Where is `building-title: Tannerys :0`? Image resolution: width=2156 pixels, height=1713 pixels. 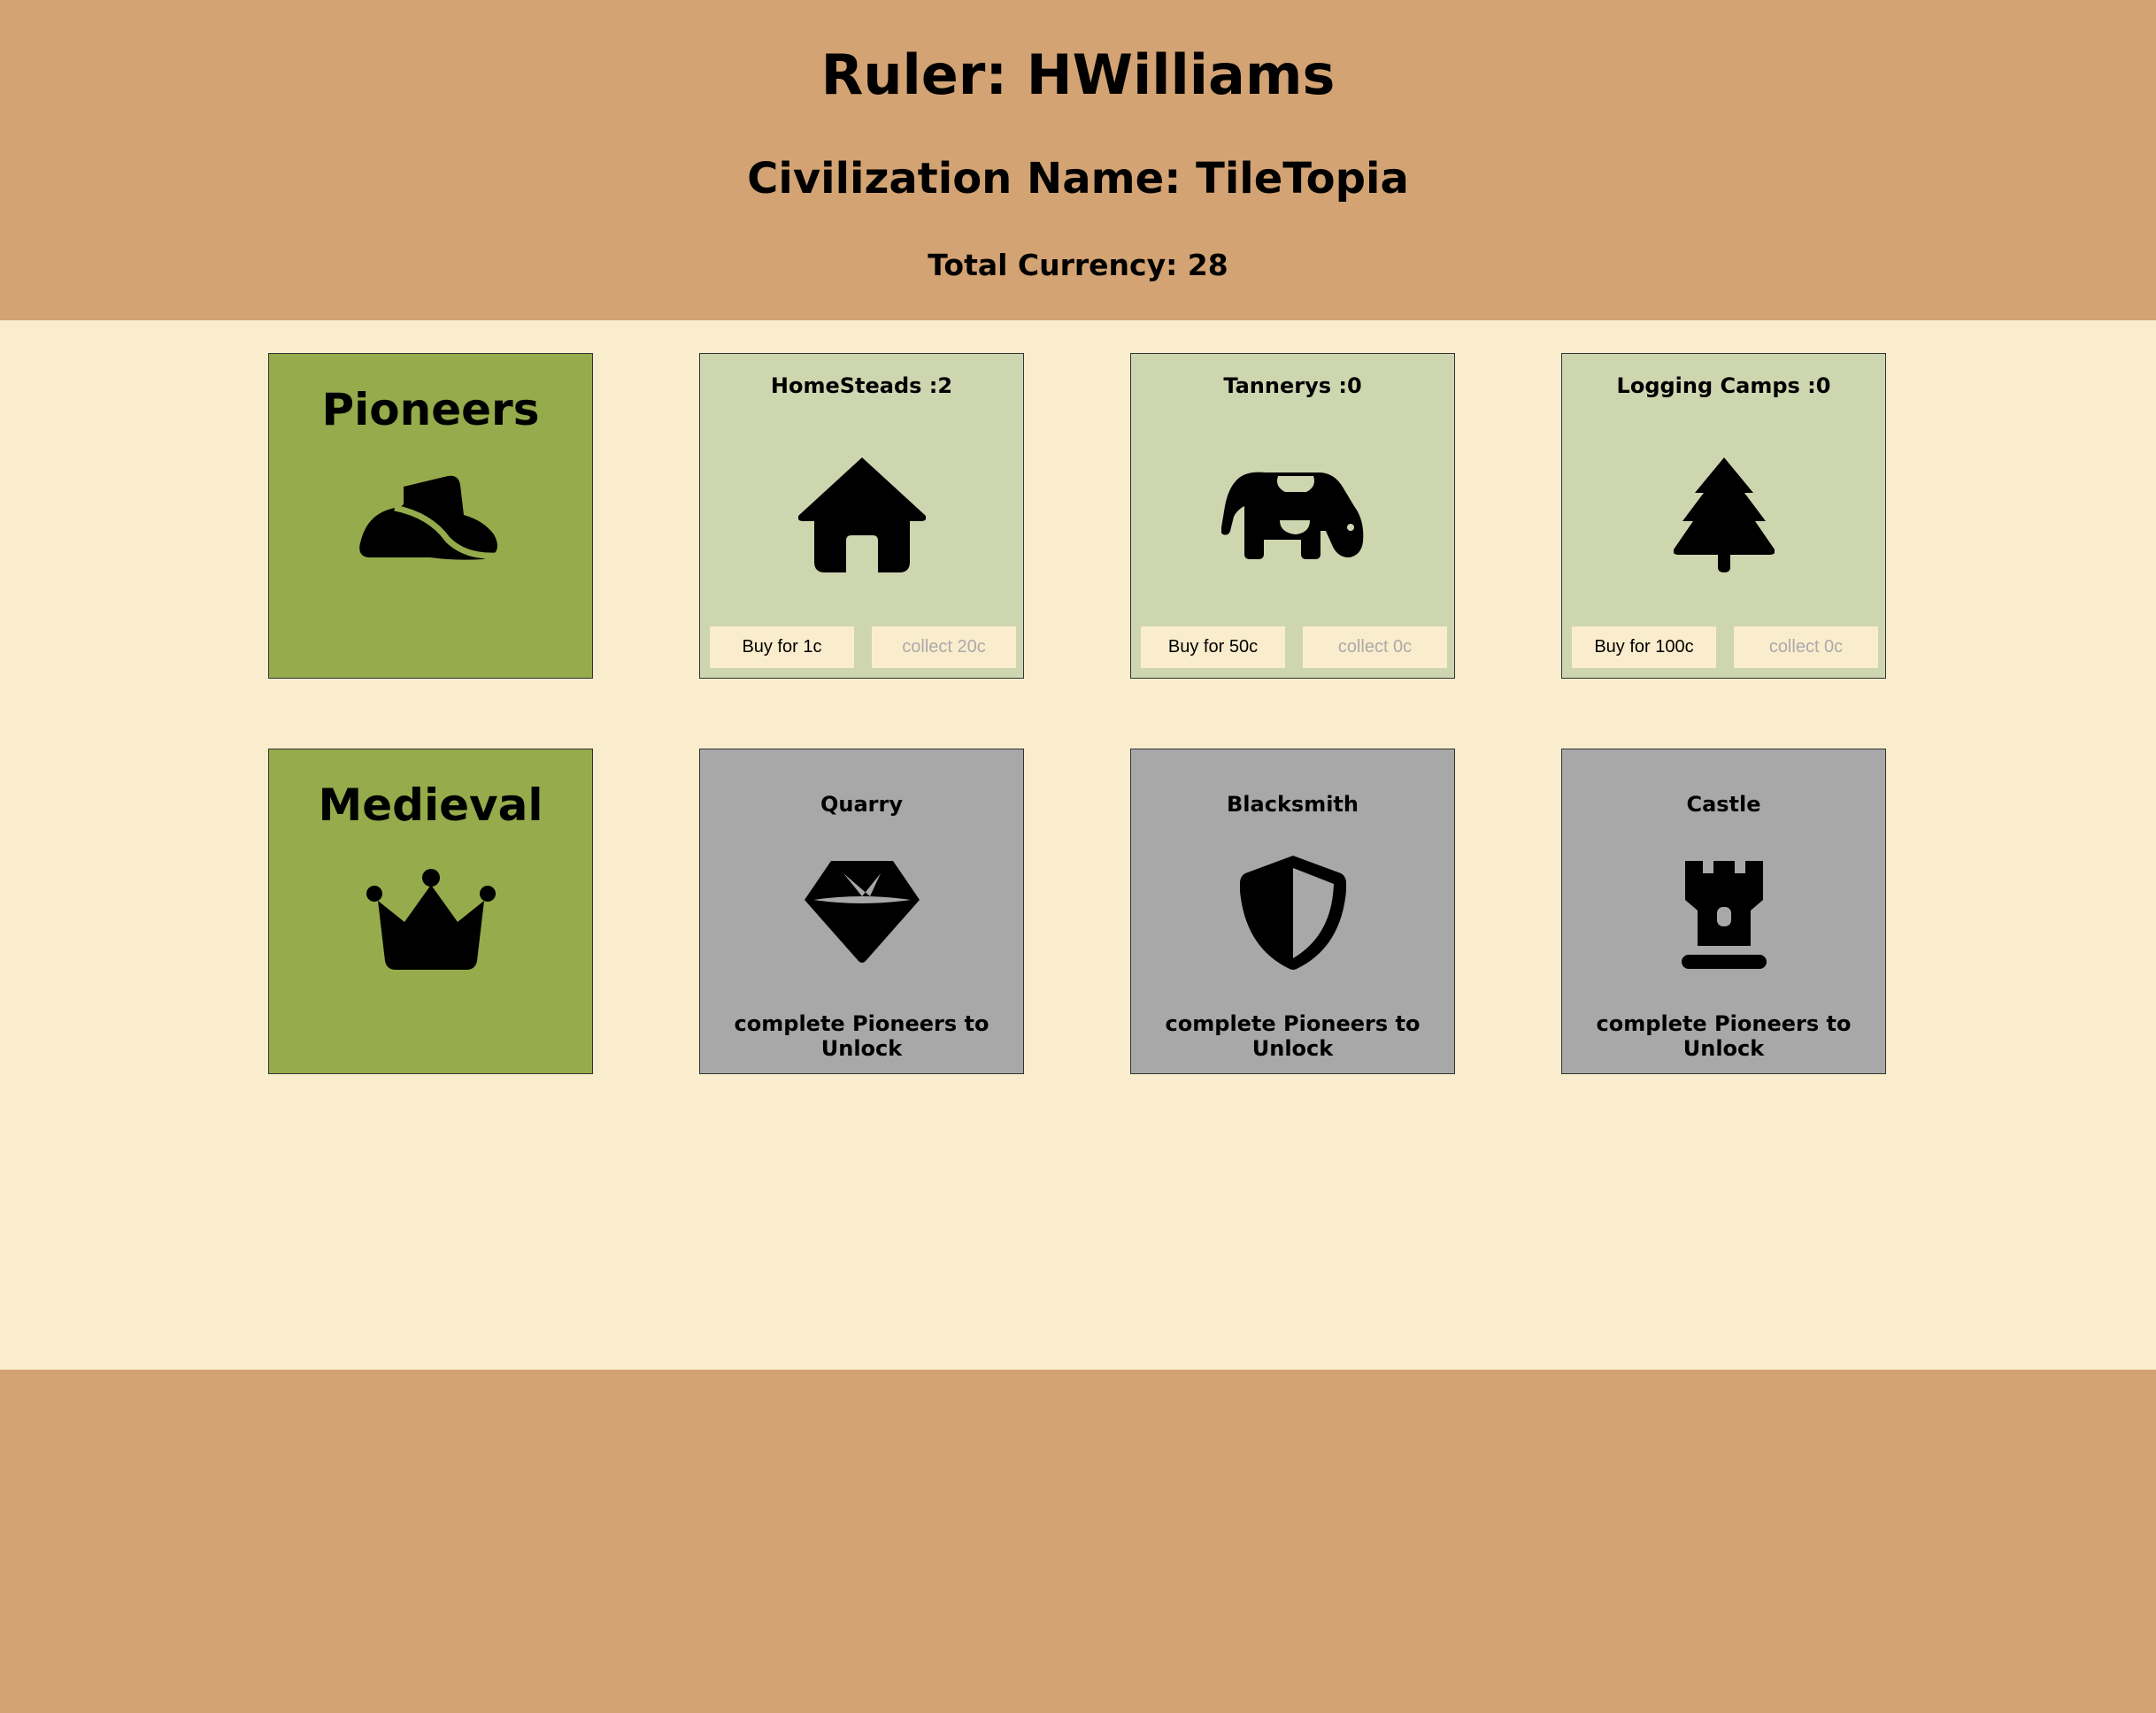 building-title: Tannerys :0 is located at coordinates (1292, 385).